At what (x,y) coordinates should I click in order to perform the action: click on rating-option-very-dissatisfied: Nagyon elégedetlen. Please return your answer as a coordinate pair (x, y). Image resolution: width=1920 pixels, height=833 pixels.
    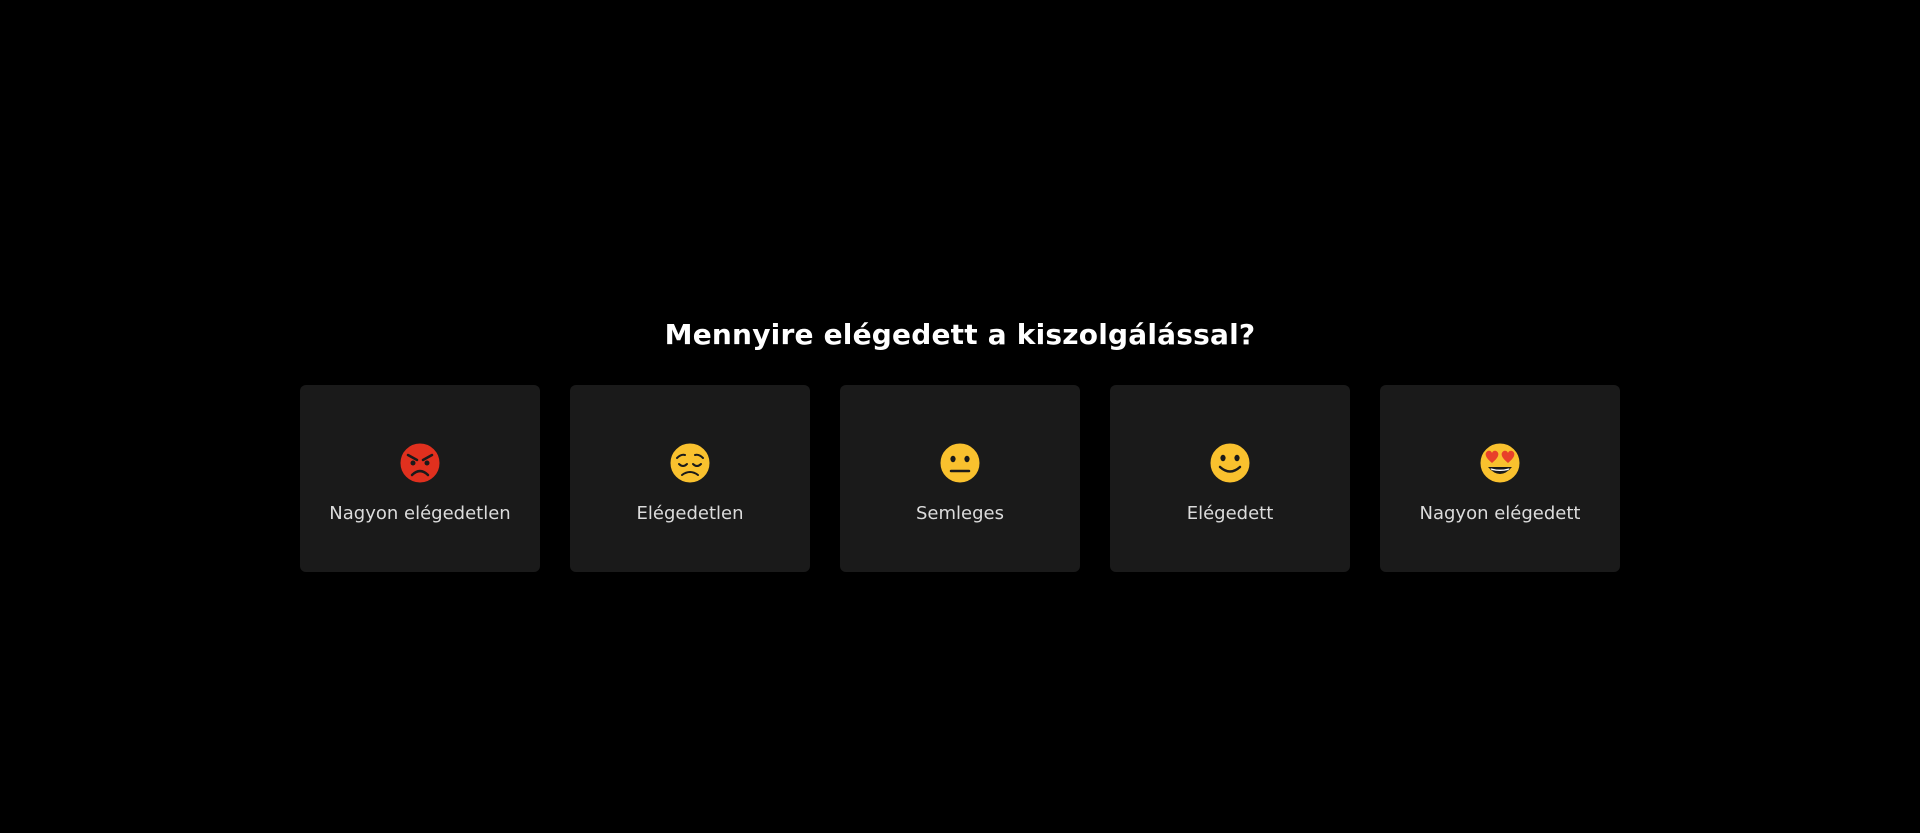
    Looking at the image, I should click on (420, 478).